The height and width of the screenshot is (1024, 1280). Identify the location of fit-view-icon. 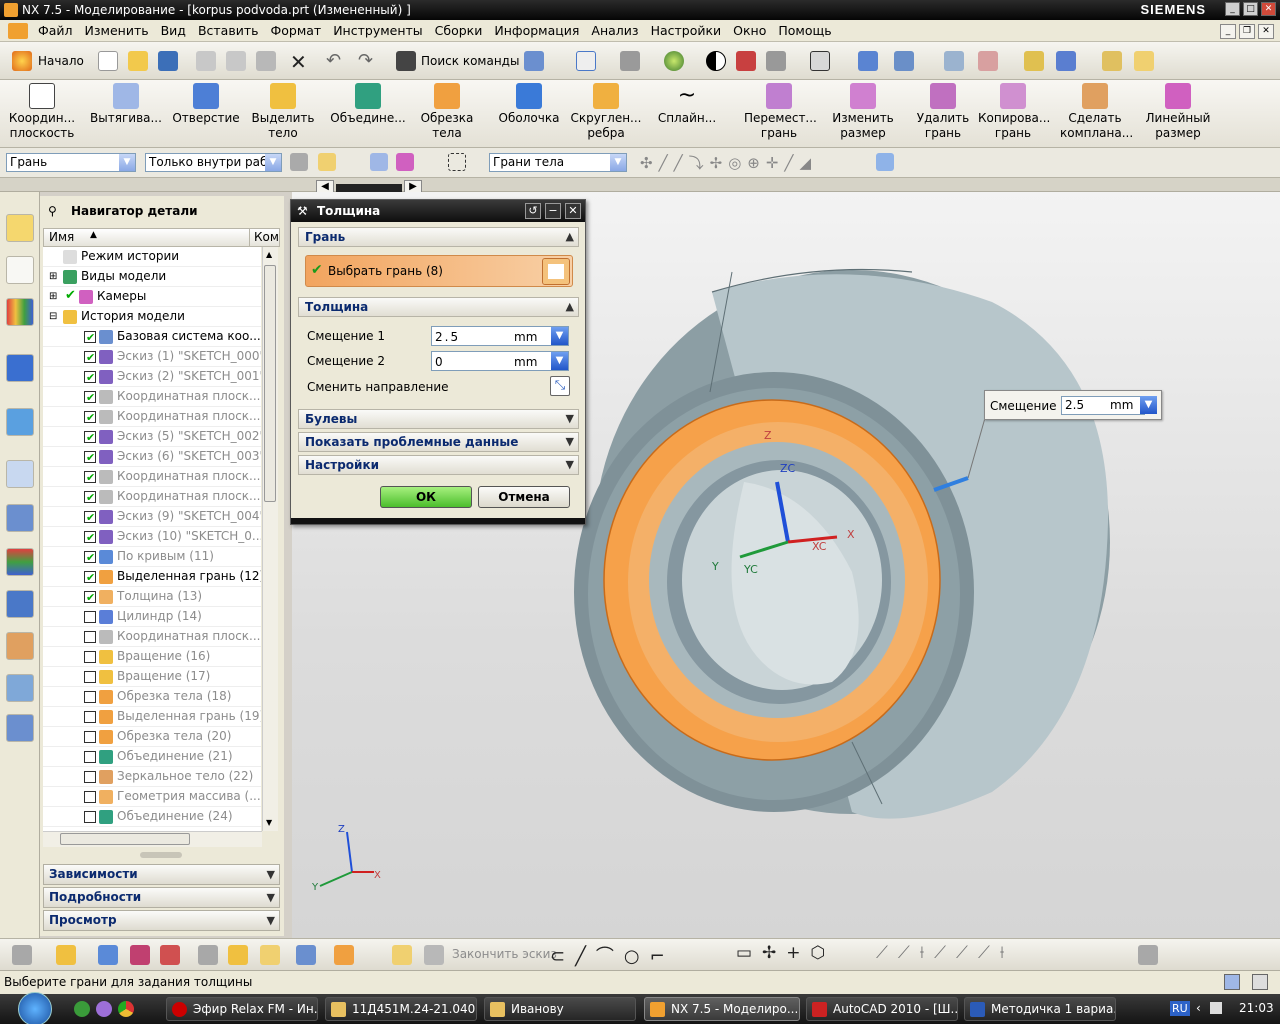
(586, 61).